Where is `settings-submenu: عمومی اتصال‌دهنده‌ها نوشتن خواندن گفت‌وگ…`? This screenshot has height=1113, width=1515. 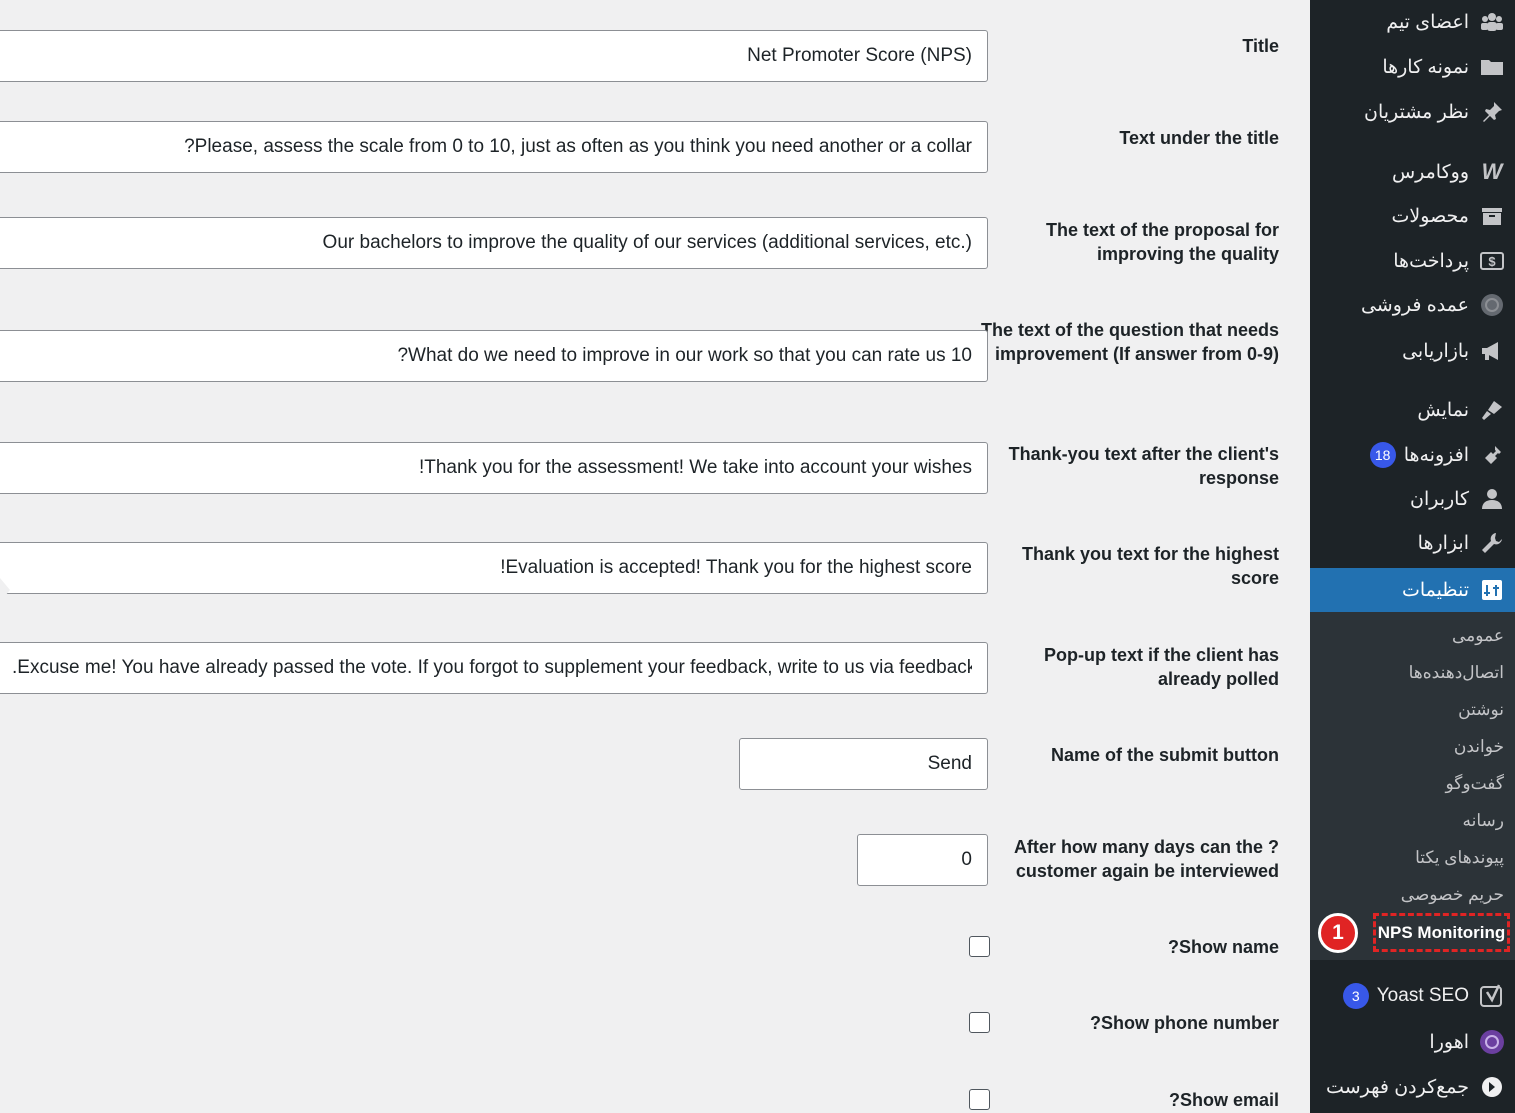
settings-submenu: عمومی اتصال‌دهنده‌ها نوشتن خواندن گفت‌وگ… is located at coordinates (1412, 786).